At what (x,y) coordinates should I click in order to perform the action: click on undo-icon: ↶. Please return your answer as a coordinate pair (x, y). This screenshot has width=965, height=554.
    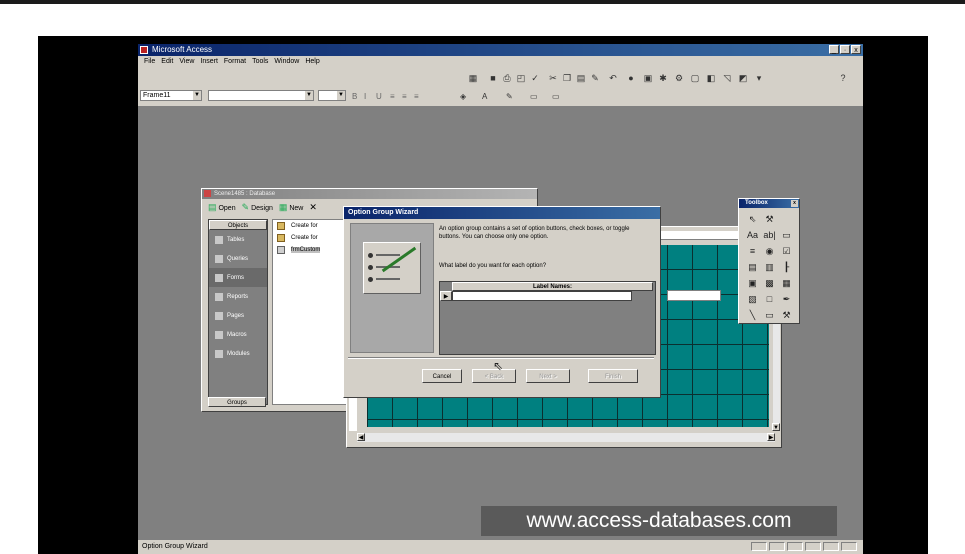
    Looking at the image, I should click on (613, 78).